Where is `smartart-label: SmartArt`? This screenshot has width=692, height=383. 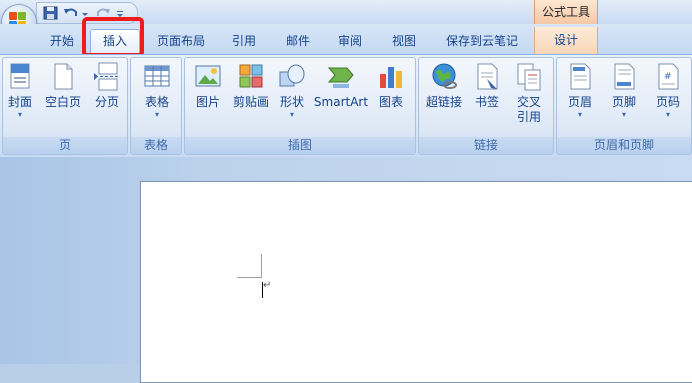 smartart-label: SmartArt is located at coordinates (341, 102).